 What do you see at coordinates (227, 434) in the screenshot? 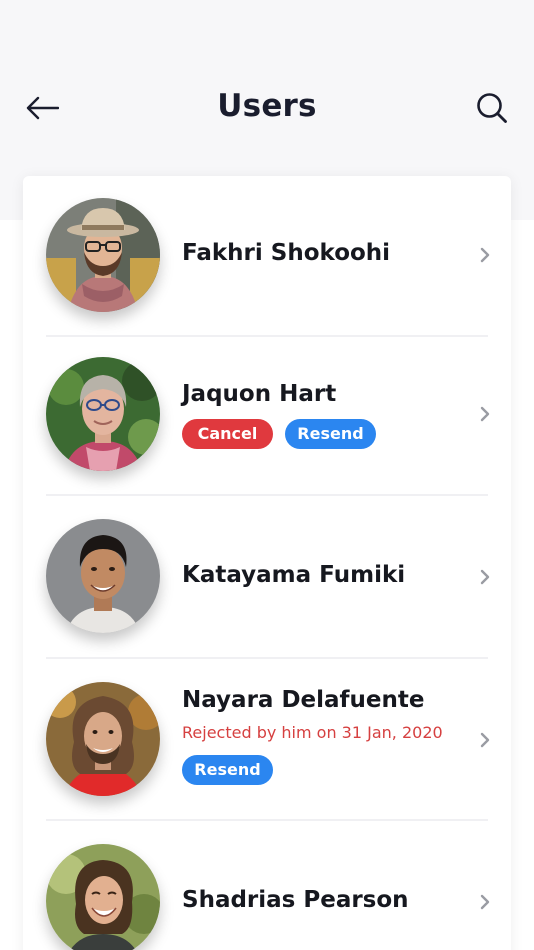
I see `cancel-button: Cancel` at bounding box center [227, 434].